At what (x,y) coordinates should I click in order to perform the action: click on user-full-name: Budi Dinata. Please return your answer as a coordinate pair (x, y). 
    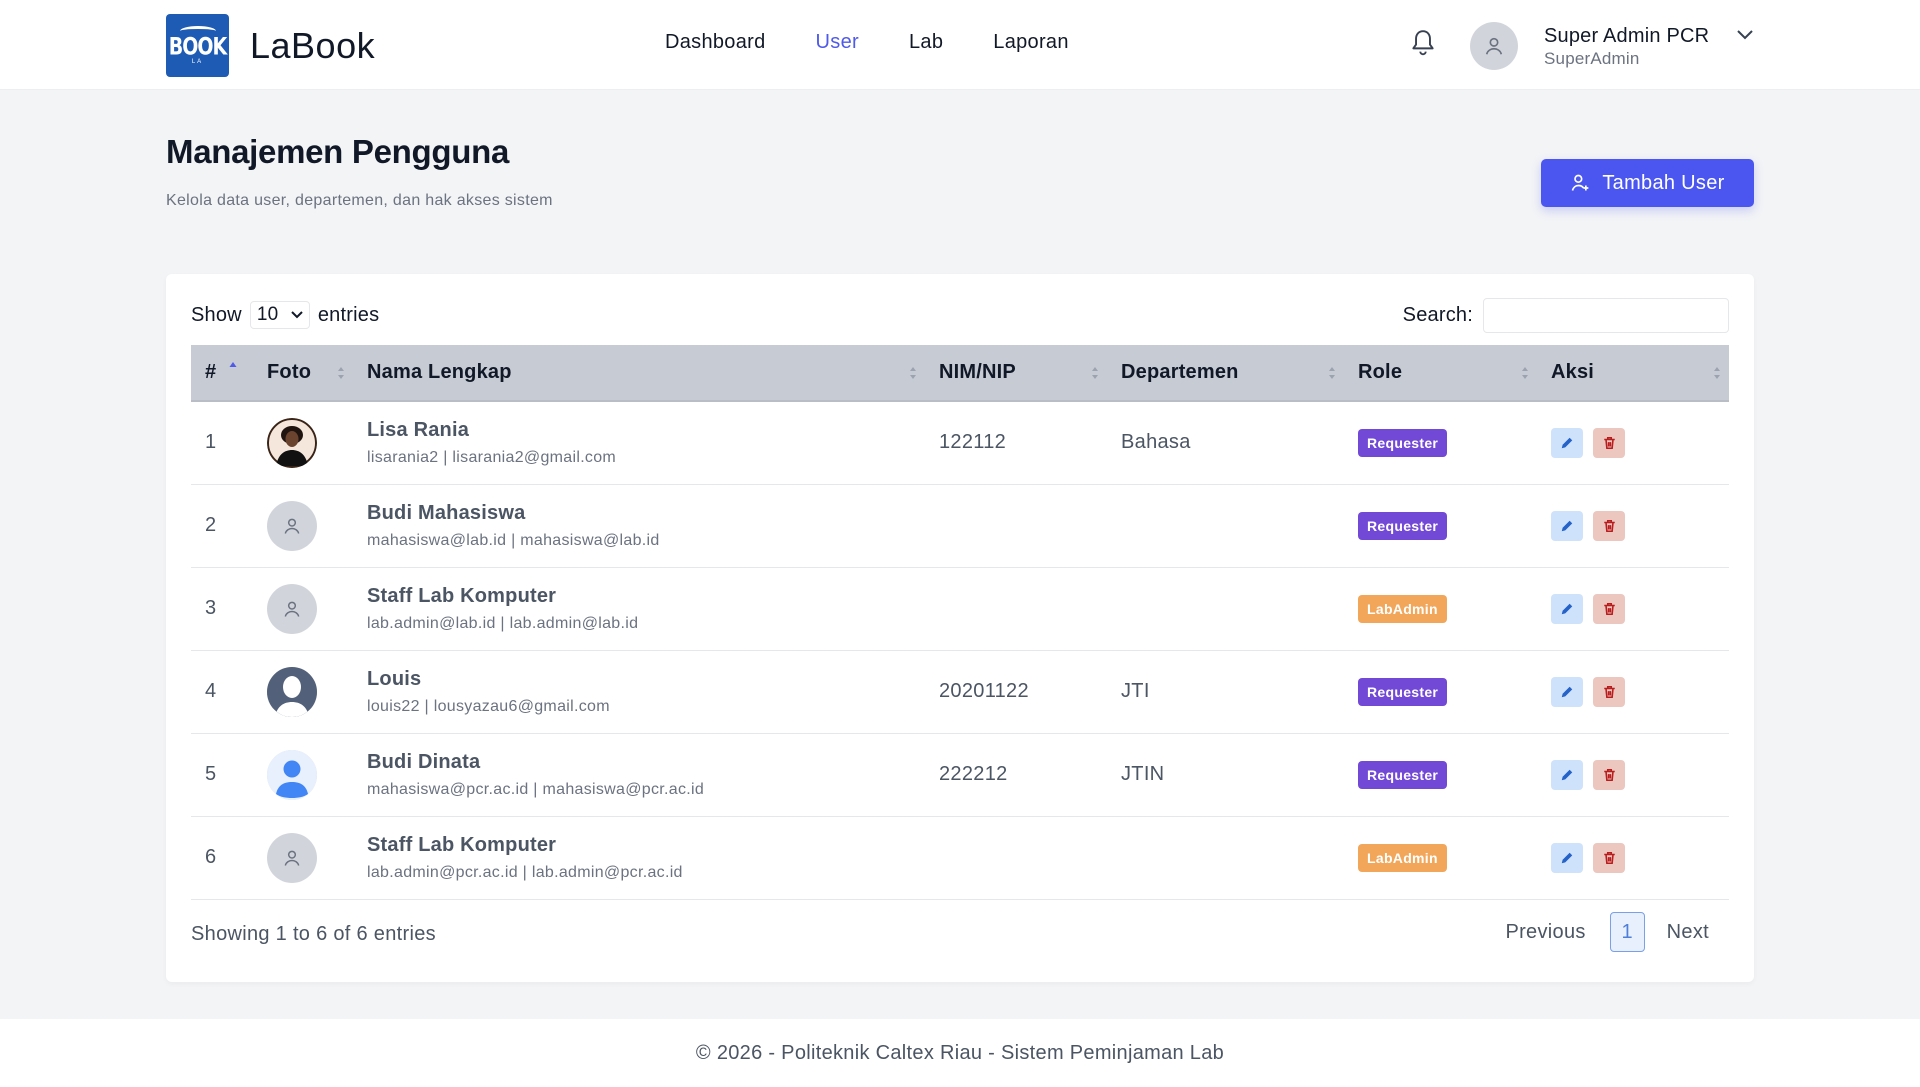
    Looking at the image, I should click on (424, 762).